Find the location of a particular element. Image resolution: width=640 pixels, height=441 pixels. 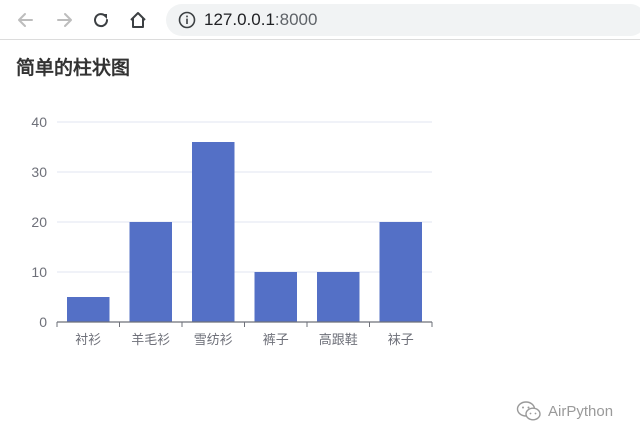

y-tick-label: 10 is located at coordinates (39, 272).